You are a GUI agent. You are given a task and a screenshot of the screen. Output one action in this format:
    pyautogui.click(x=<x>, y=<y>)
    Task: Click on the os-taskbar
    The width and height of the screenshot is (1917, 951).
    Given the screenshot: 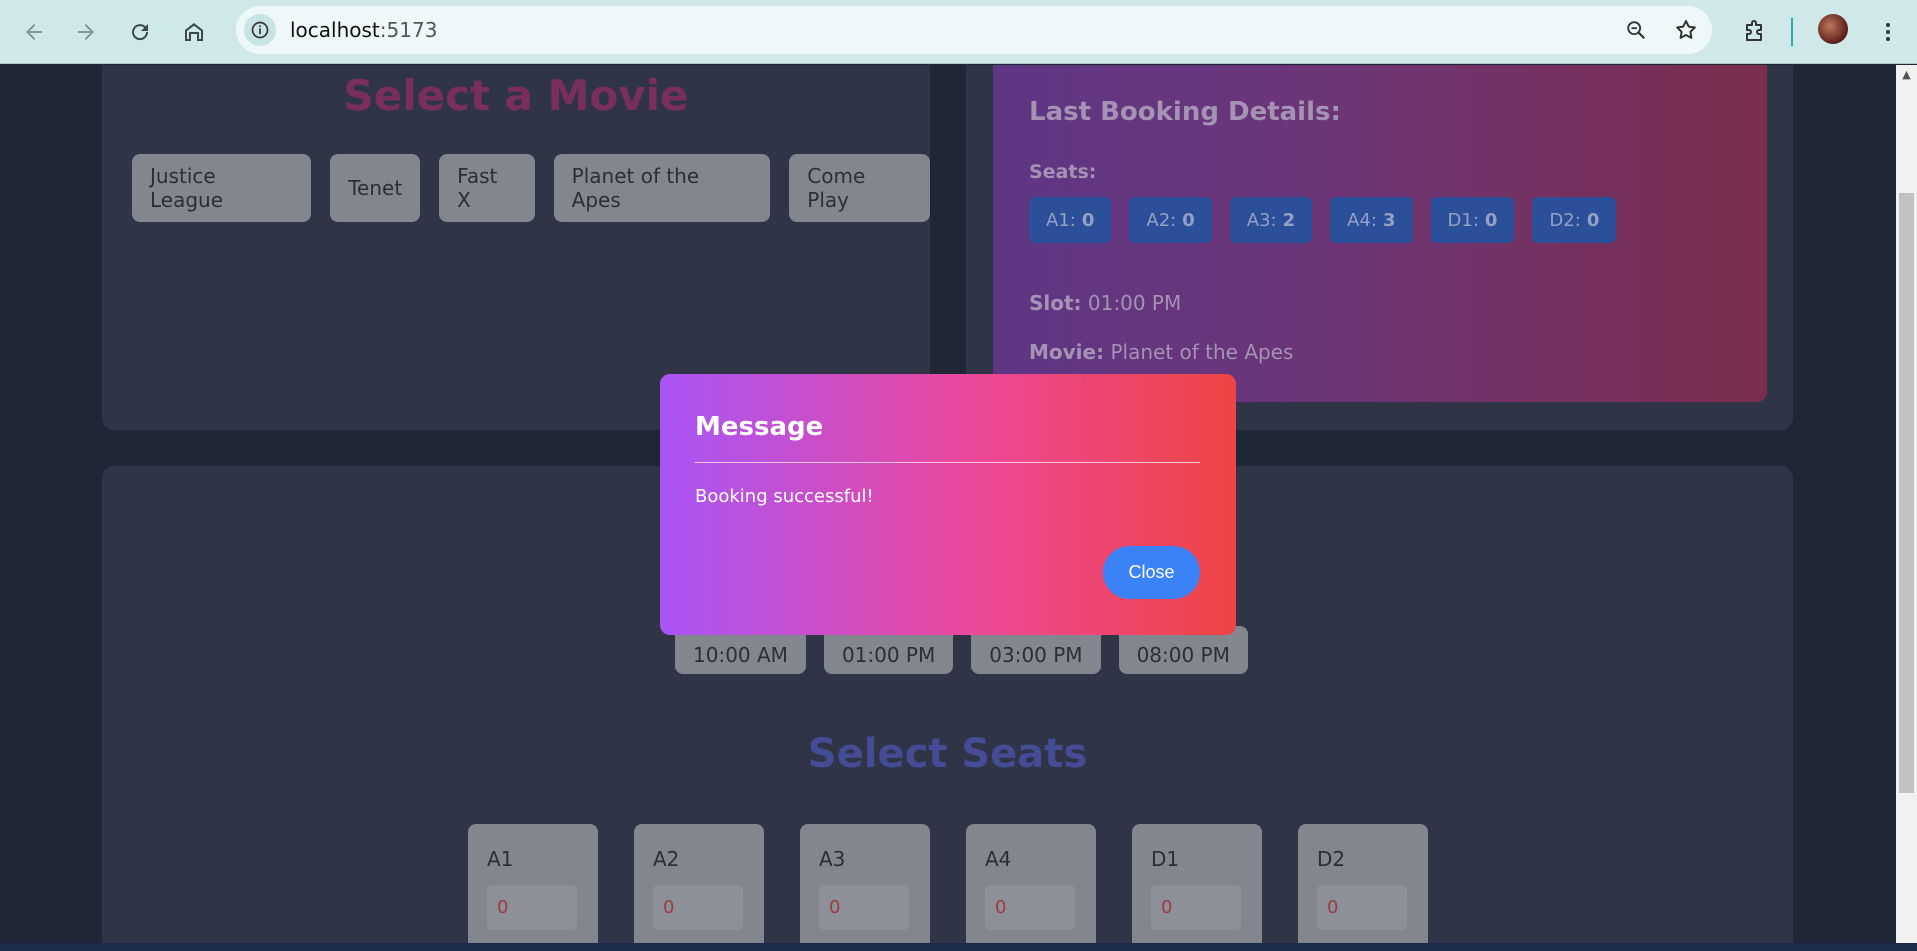 What is the action you would take?
    pyautogui.click(x=958, y=947)
    